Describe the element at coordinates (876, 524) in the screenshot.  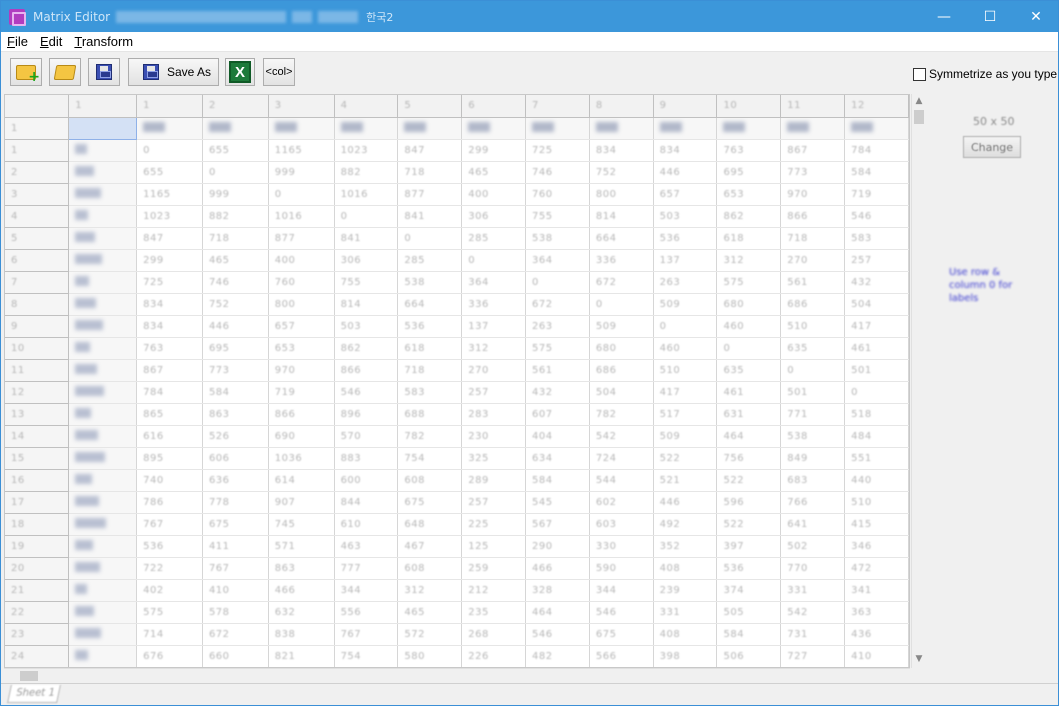
I see `table-cell: 415` at that location.